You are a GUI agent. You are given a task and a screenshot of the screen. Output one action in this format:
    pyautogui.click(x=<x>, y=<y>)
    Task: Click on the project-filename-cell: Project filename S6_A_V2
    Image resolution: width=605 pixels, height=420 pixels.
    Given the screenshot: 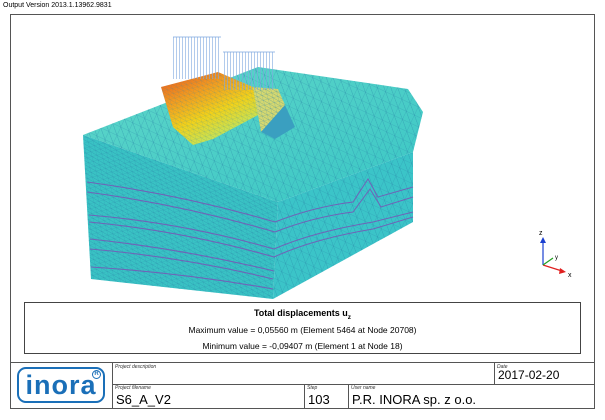 What is the action you would take?
    pyautogui.click(x=208, y=396)
    